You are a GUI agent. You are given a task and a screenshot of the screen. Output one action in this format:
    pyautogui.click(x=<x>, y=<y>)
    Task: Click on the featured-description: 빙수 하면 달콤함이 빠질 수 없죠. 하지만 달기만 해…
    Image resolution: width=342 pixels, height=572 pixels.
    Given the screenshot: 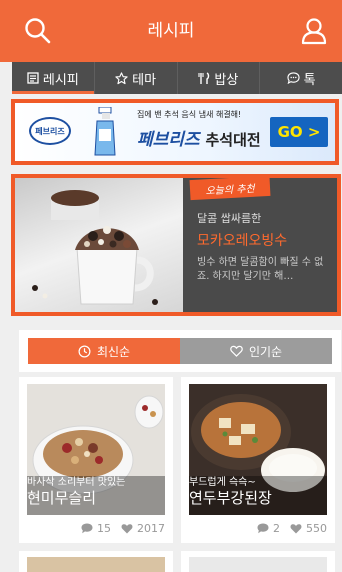 What is the action you would take?
    pyautogui.click(x=260, y=269)
    